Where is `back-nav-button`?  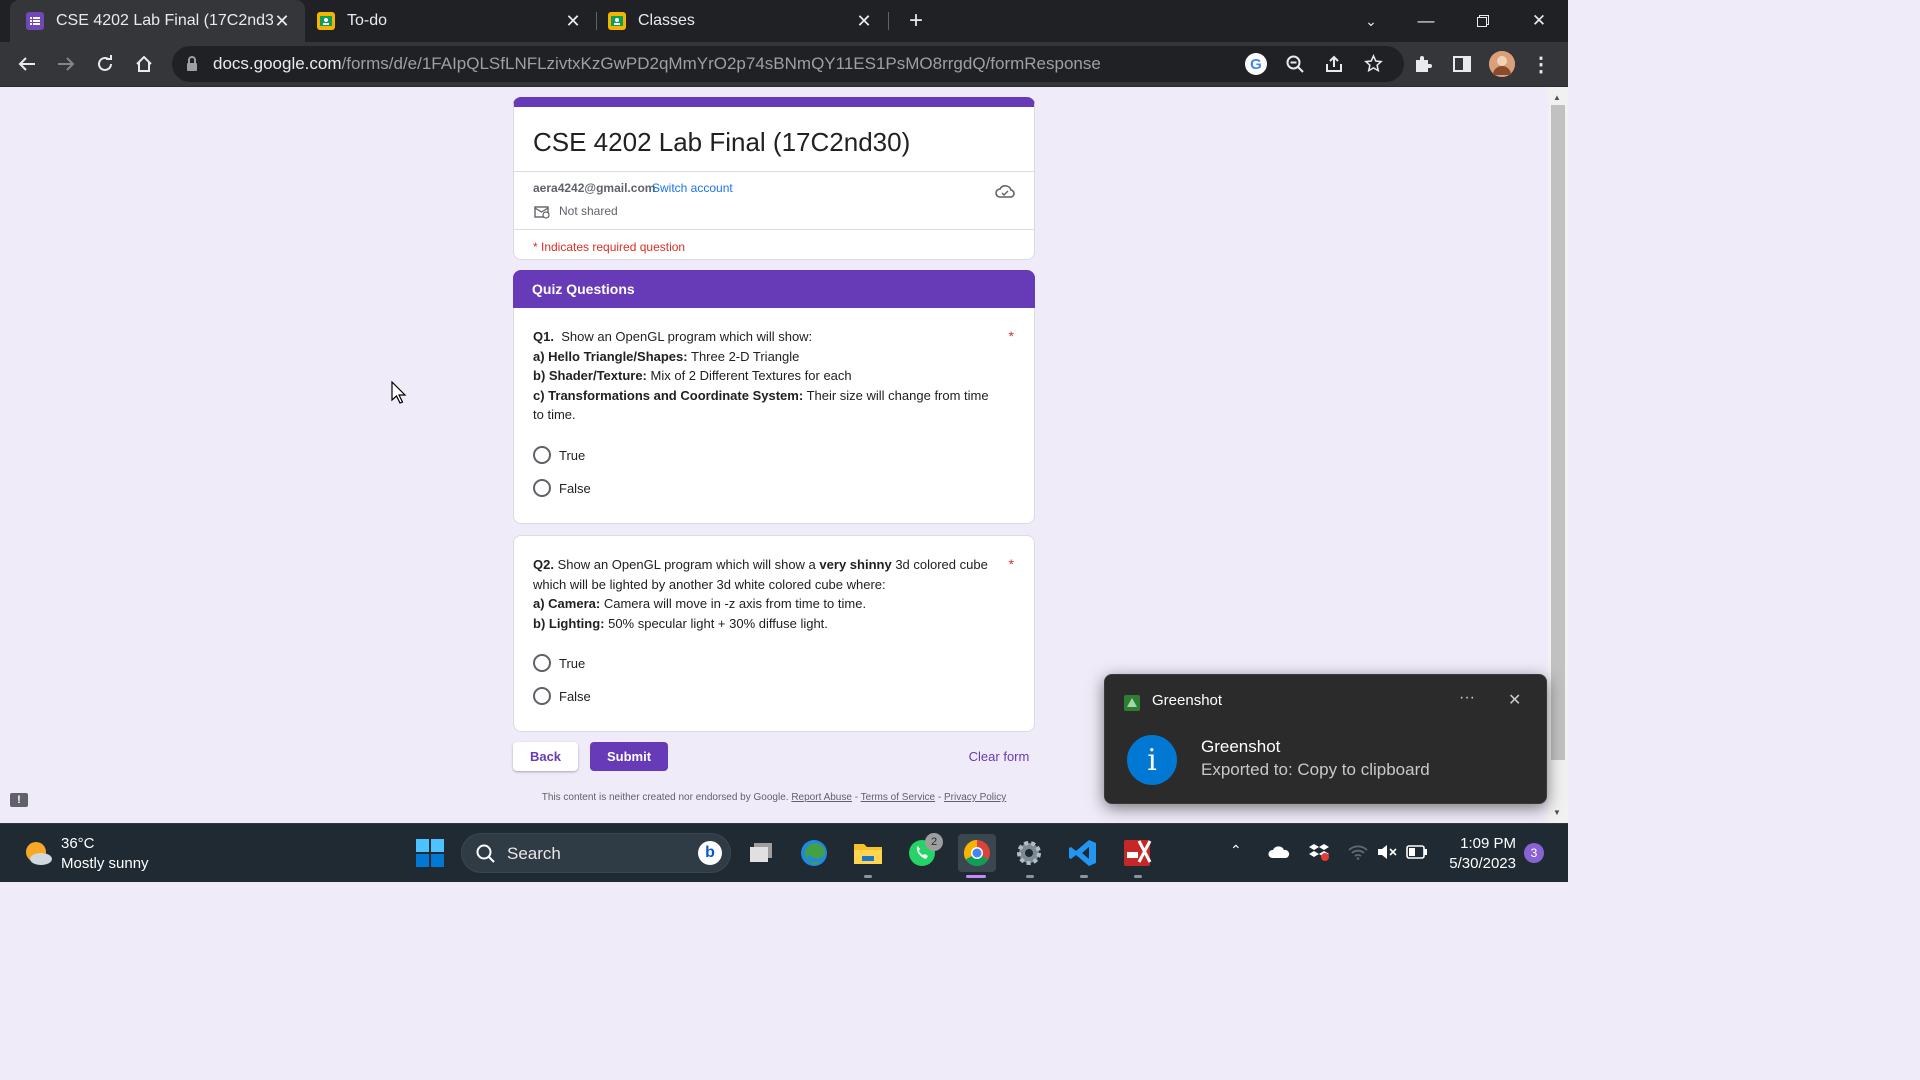 back-nav-button is located at coordinates (27, 64).